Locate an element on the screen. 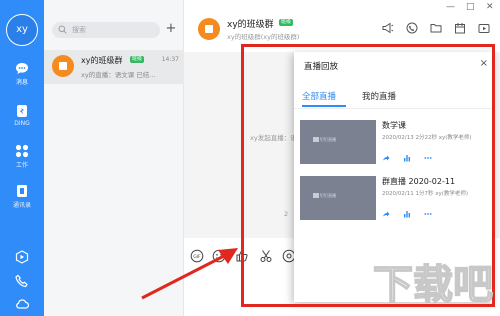 The width and height of the screenshot is (500, 316). replay-title: 数学课 is located at coordinates (394, 125).